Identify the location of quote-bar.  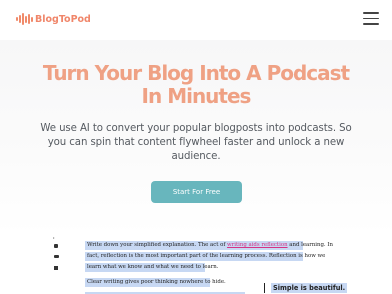
(264, 288).